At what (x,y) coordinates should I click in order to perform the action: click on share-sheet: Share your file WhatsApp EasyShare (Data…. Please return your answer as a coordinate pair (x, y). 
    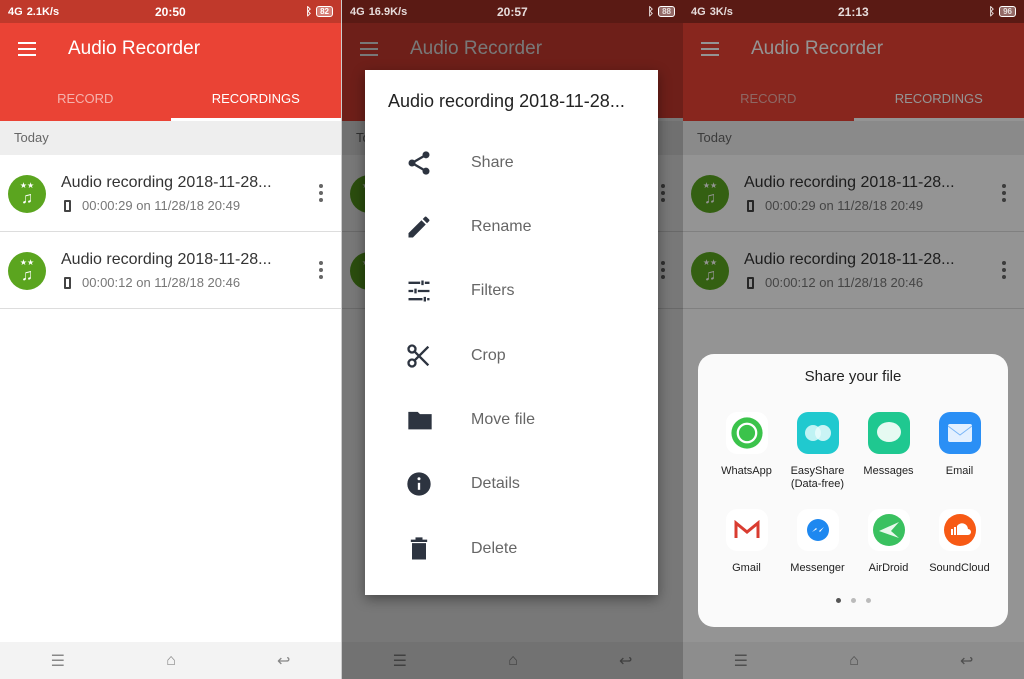
    Looking at the image, I should click on (853, 490).